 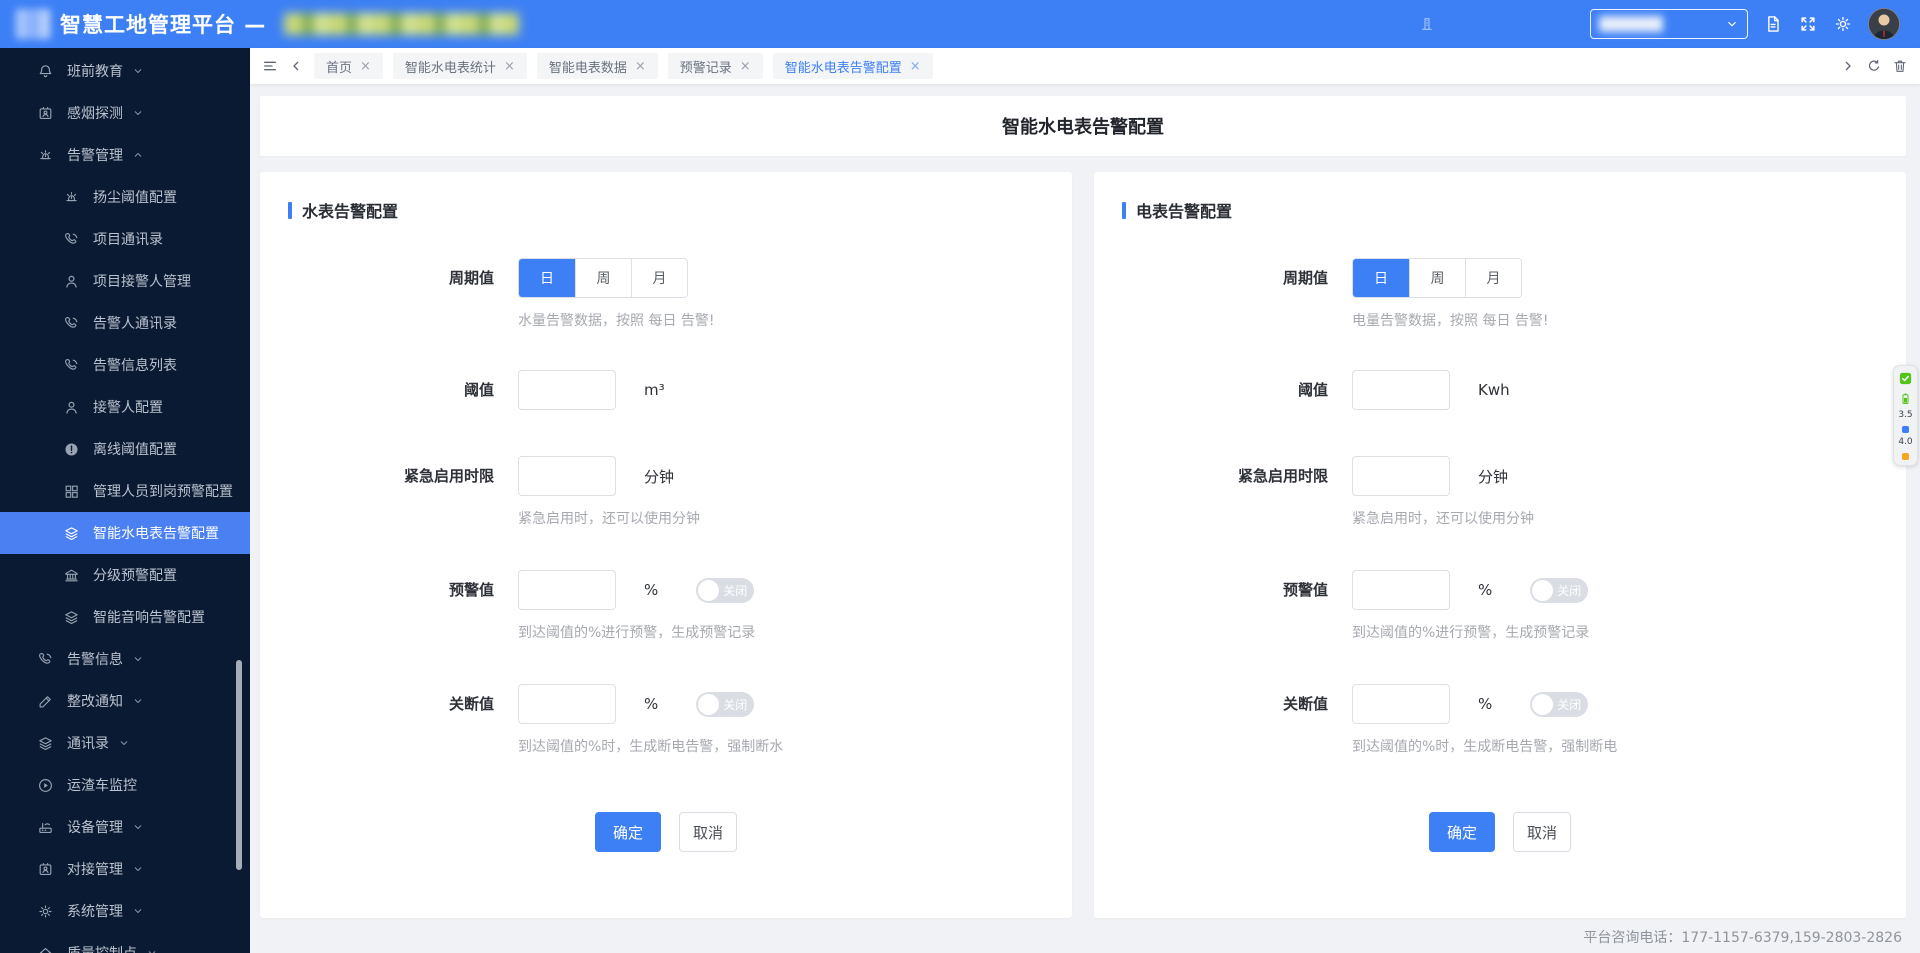 I want to click on panel-title: 电表告警配置, so click(x=1500, y=210).